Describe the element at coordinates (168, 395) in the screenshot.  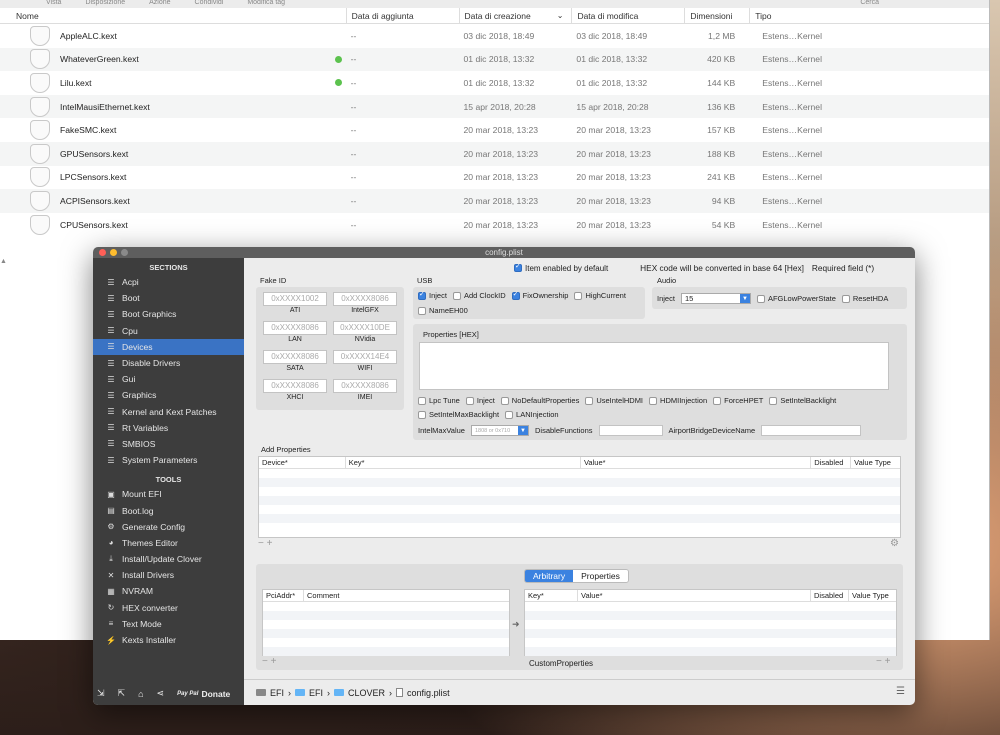
I see `sidebar-item-graphics: ☰ Graphics` at that location.